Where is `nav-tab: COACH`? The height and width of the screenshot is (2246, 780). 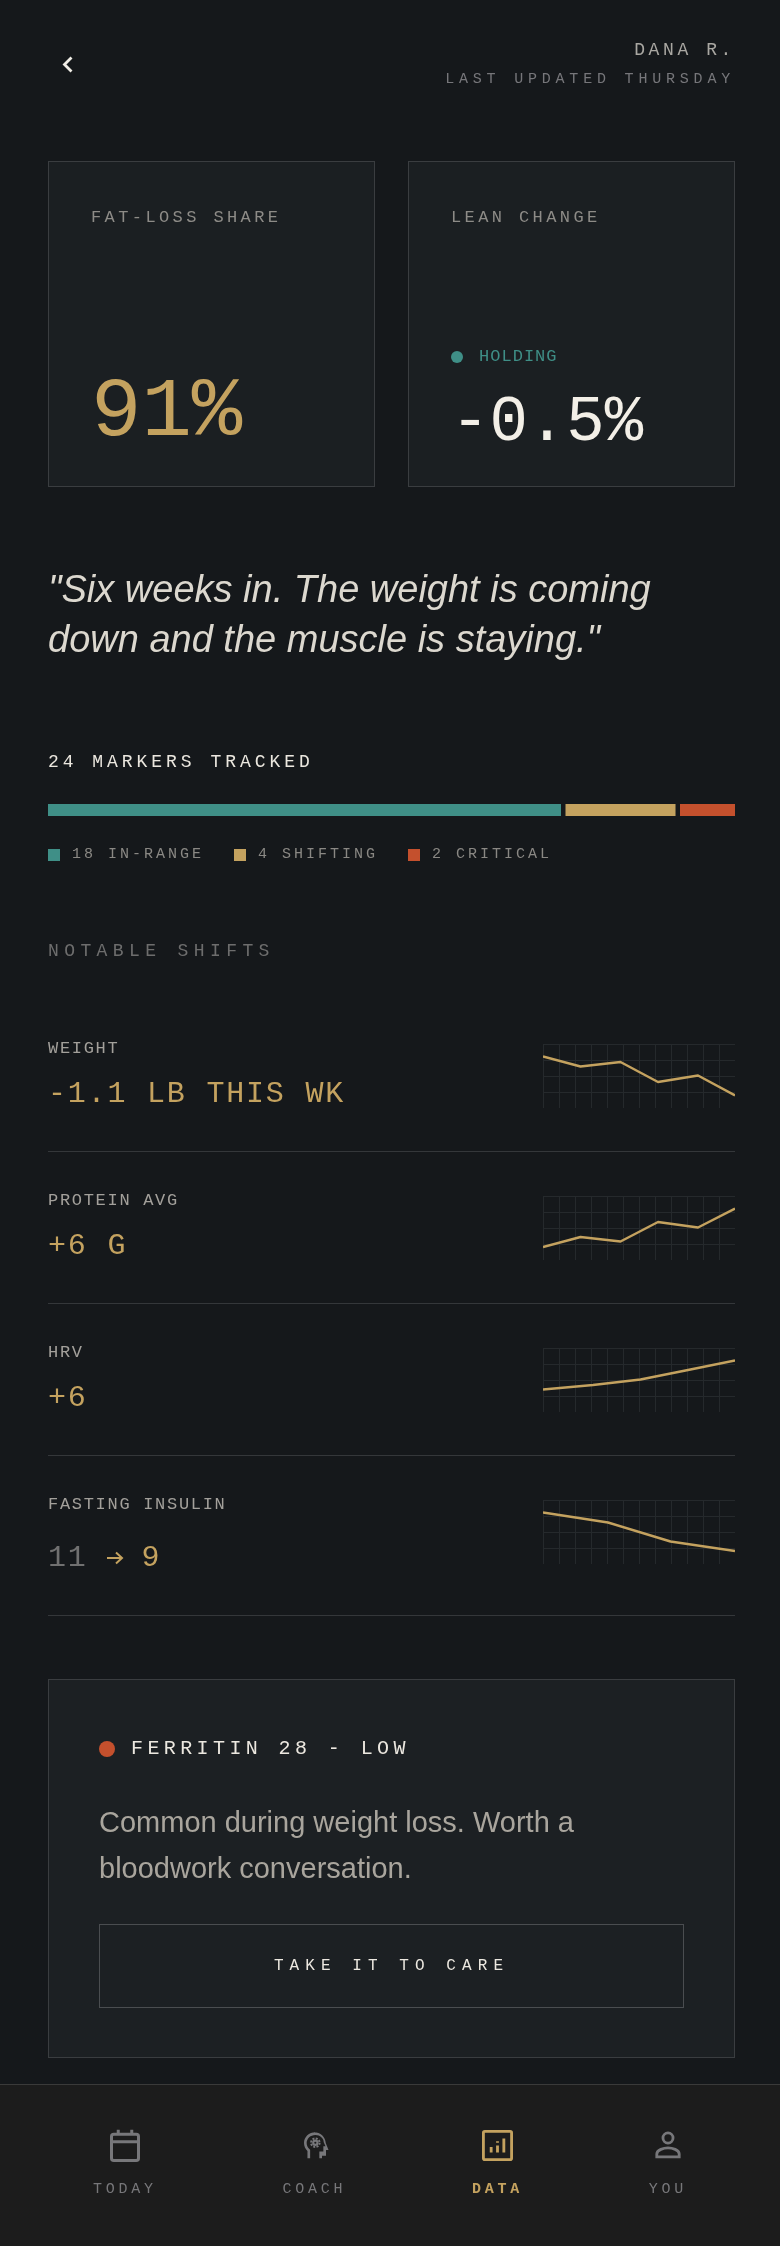
nav-tab: COACH is located at coordinates (314, 2164).